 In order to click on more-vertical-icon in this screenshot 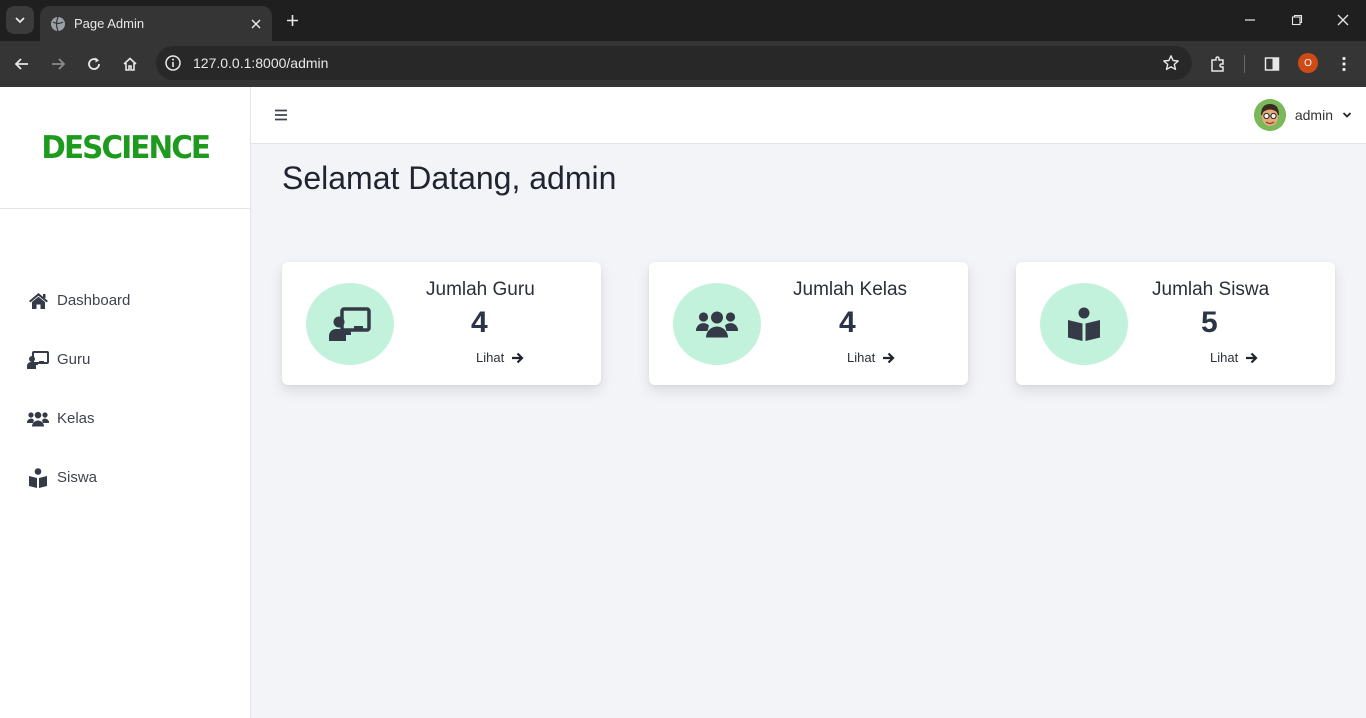, I will do `click(1344, 64)`.